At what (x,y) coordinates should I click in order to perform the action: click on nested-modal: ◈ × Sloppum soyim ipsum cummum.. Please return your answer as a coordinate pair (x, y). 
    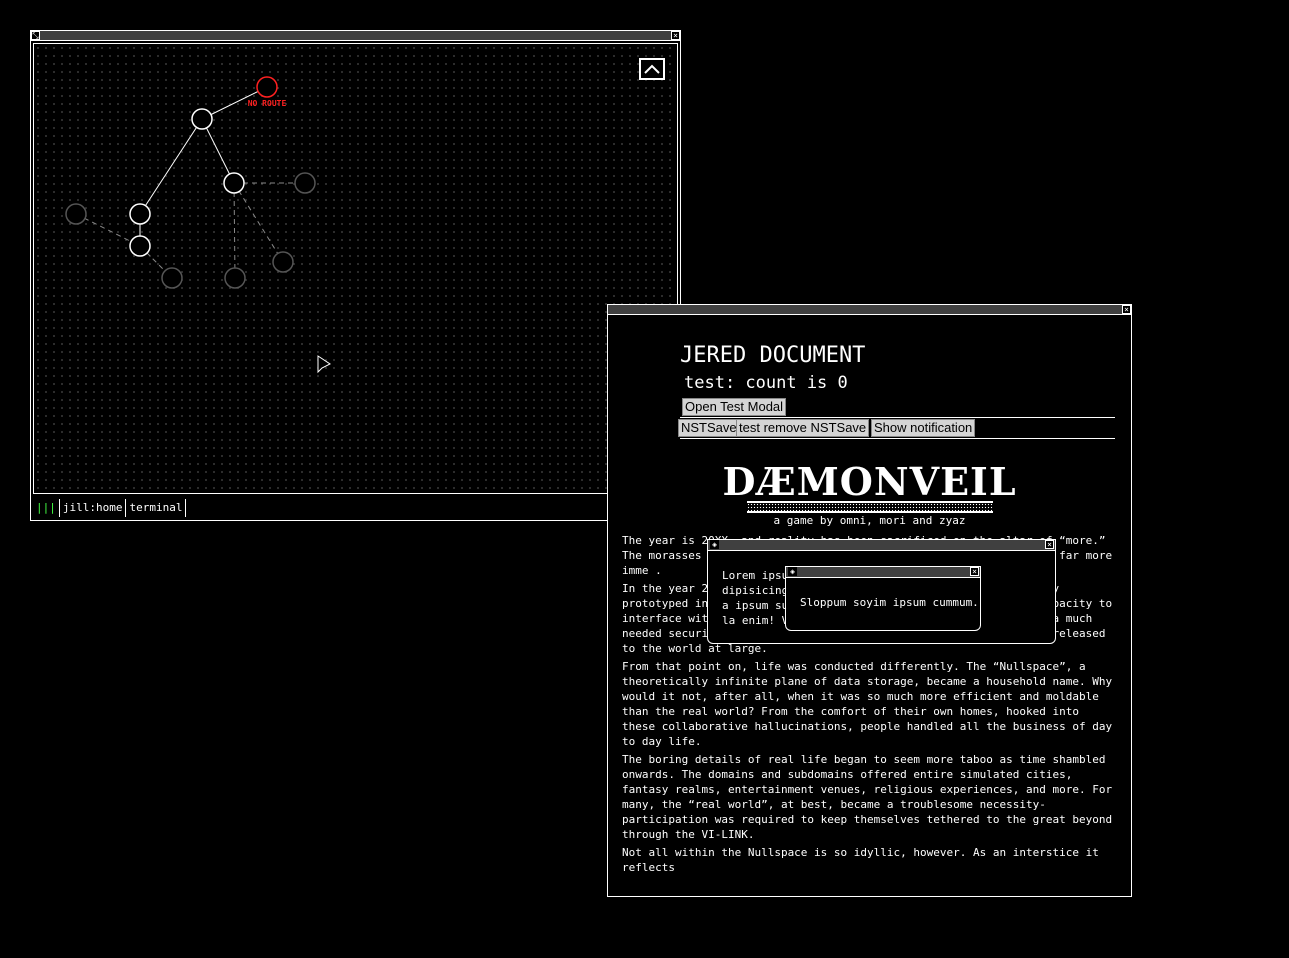
    Looking at the image, I should click on (883, 598).